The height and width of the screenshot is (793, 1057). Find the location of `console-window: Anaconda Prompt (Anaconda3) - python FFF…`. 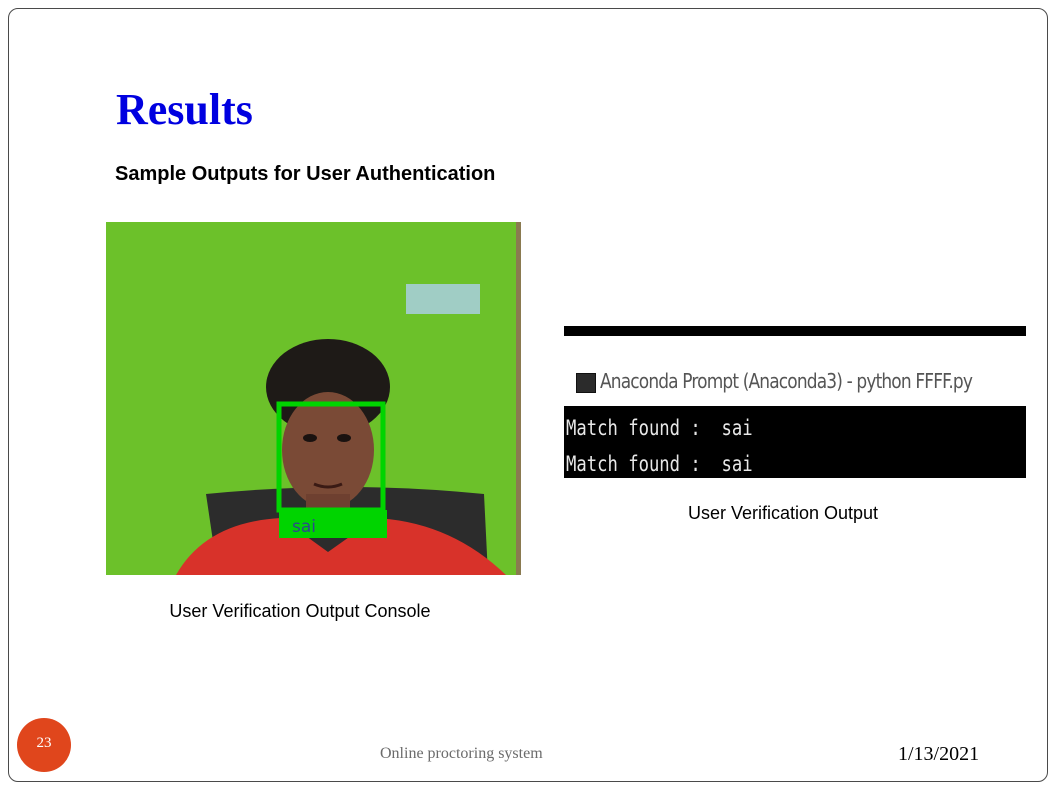

console-window: Anaconda Prompt (Anaconda3) - python FFF… is located at coordinates (795, 402).